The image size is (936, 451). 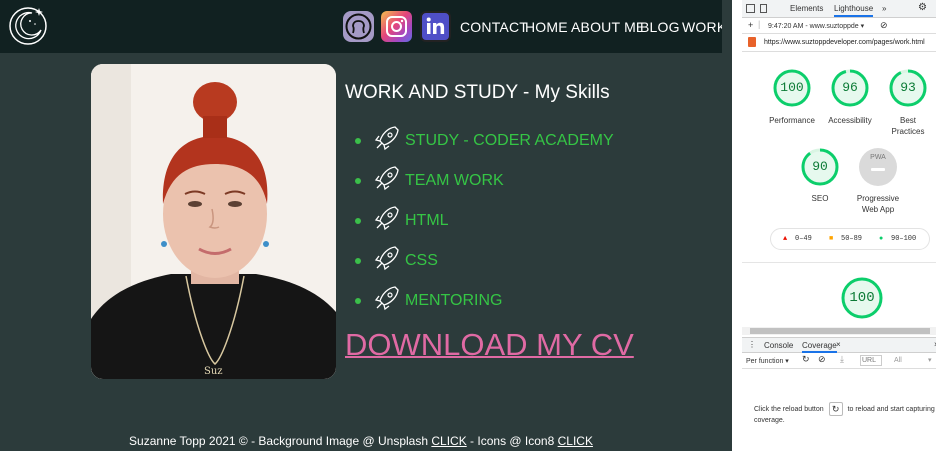 I want to click on devtools-tab-bar: Elements Lighthouse » ⚙ ⋮, so click(x=839, y=9).